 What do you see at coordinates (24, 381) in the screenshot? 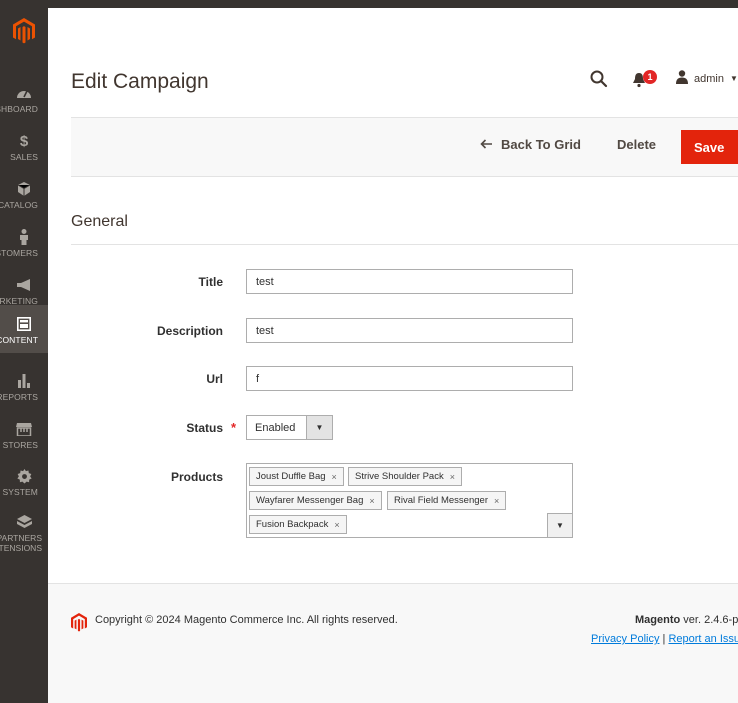
I see `bar-chart-icon` at bounding box center [24, 381].